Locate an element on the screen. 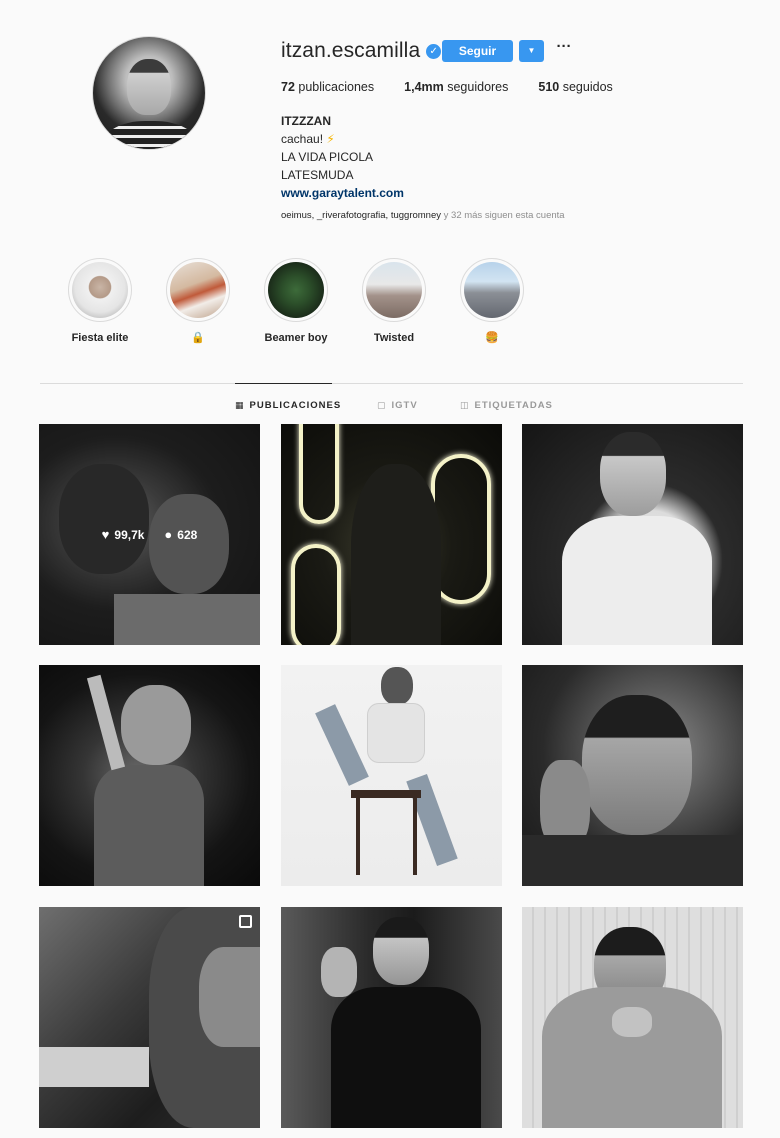 The width and height of the screenshot is (780, 1138). likes-stat: ♥ 99,7k is located at coordinates (123, 534).